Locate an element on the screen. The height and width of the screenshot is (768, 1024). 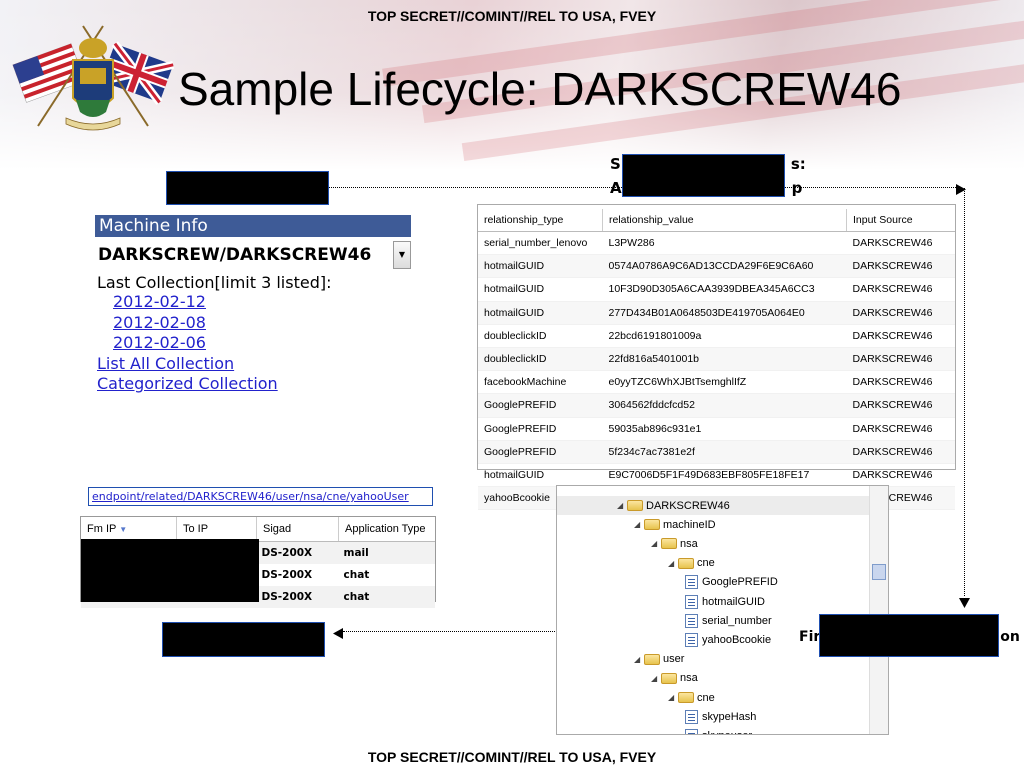
column-header: Sigad is located at coordinates (297, 529).